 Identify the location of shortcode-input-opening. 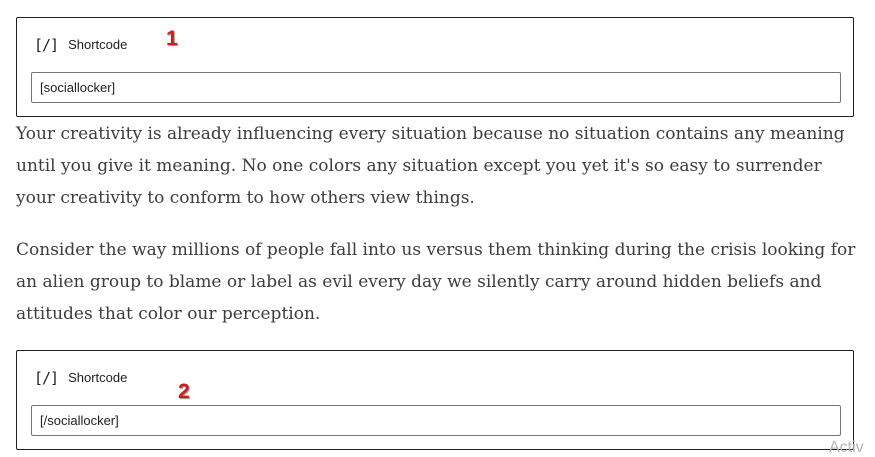
(436, 87).